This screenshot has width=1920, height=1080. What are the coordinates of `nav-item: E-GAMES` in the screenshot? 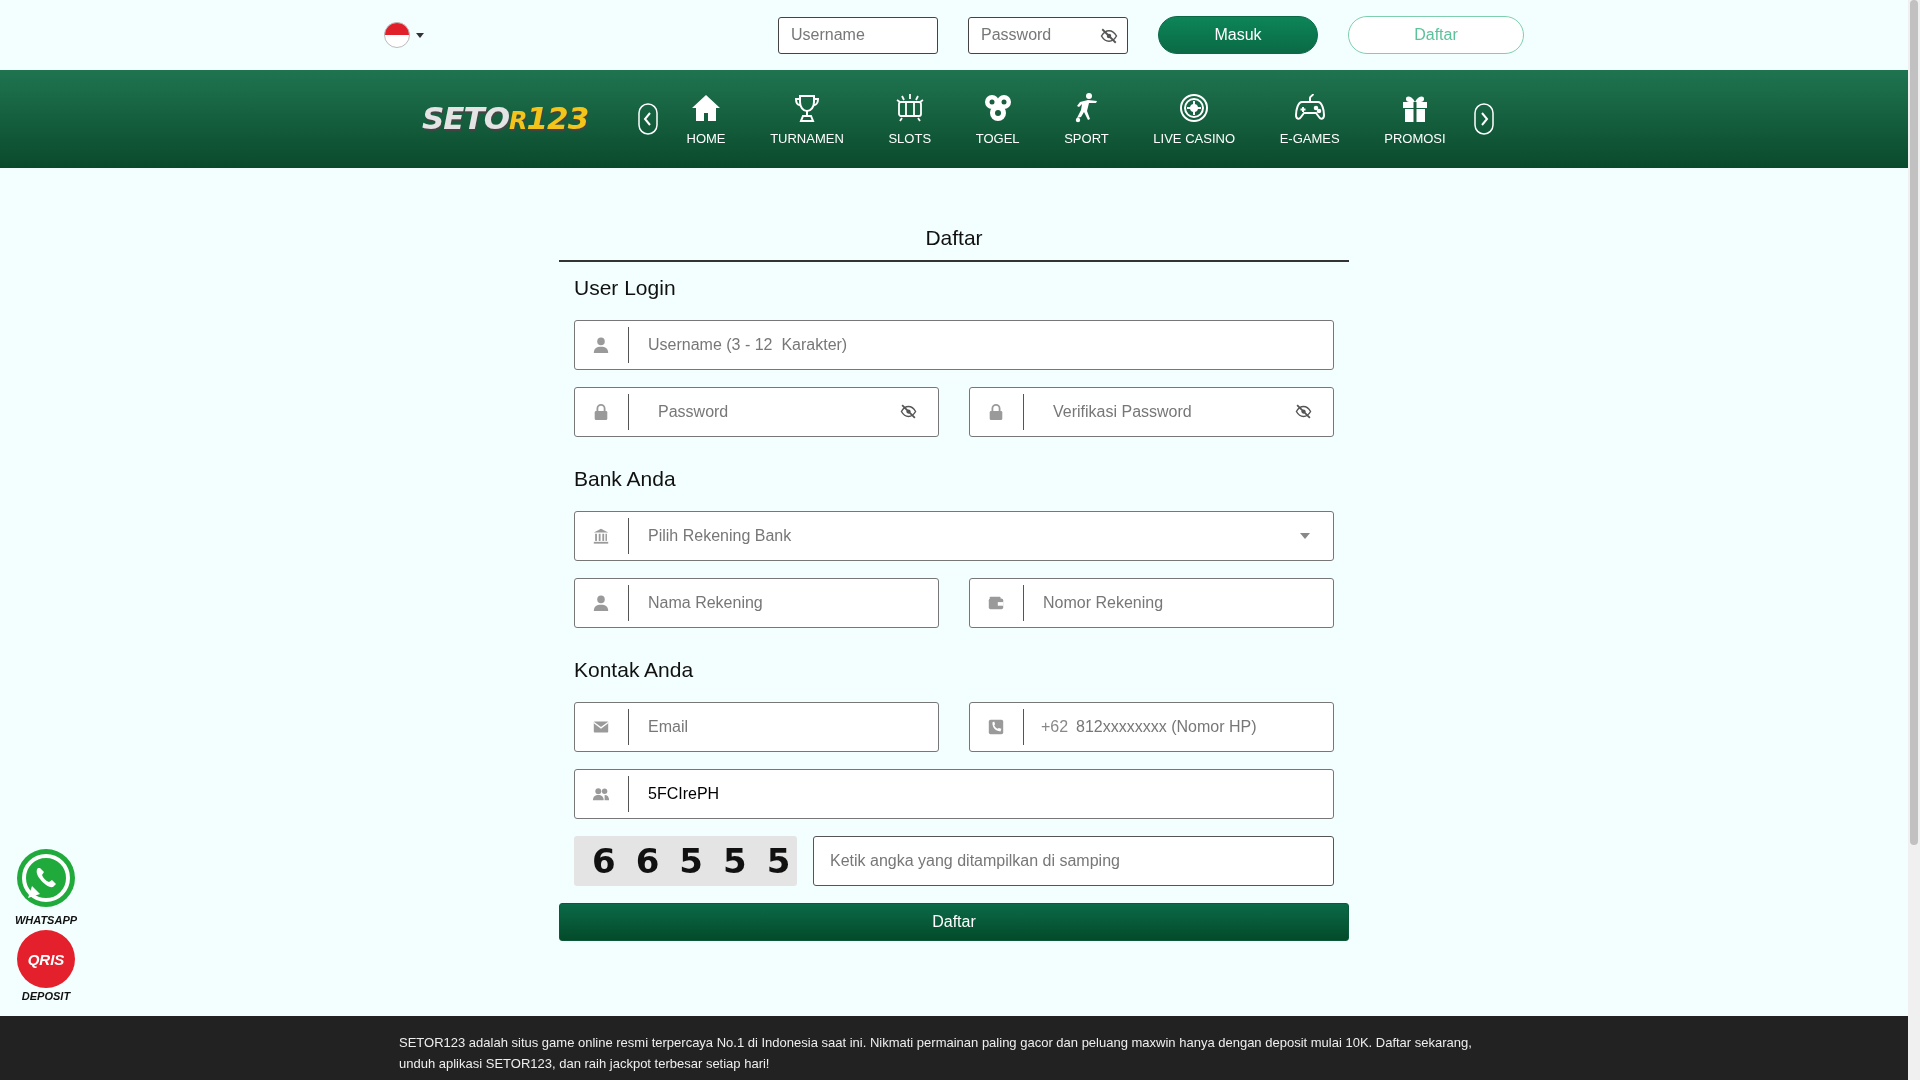 It's located at (1309, 119).